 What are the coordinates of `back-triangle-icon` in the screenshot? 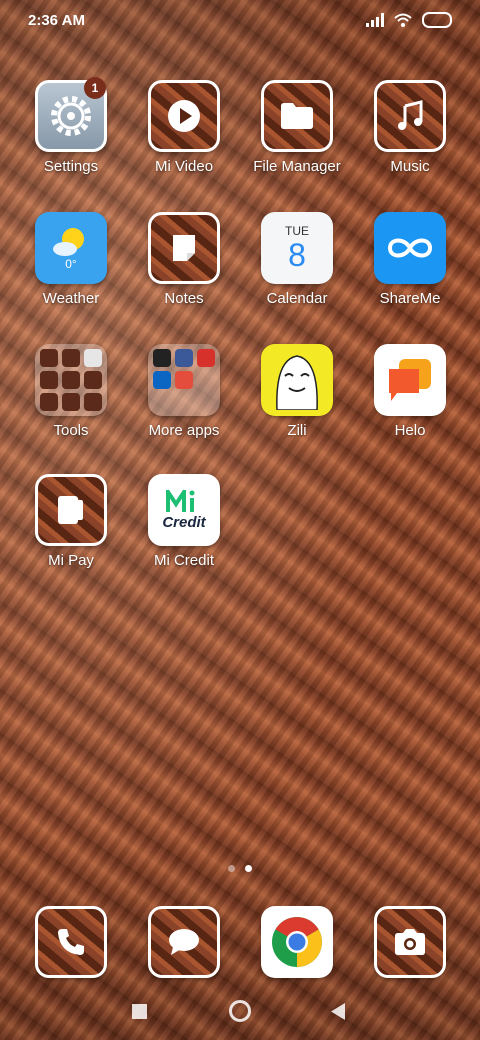 It's located at (338, 1011).